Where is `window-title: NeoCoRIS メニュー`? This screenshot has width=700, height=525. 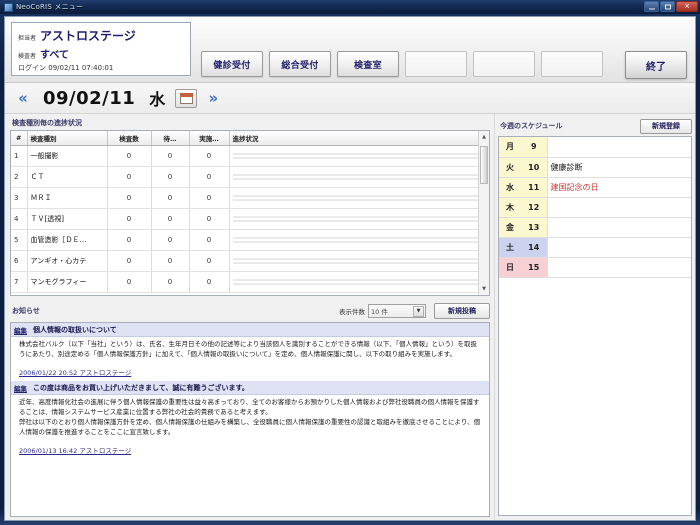 window-title: NeoCoRIS メニュー is located at coordinates (50, 7).